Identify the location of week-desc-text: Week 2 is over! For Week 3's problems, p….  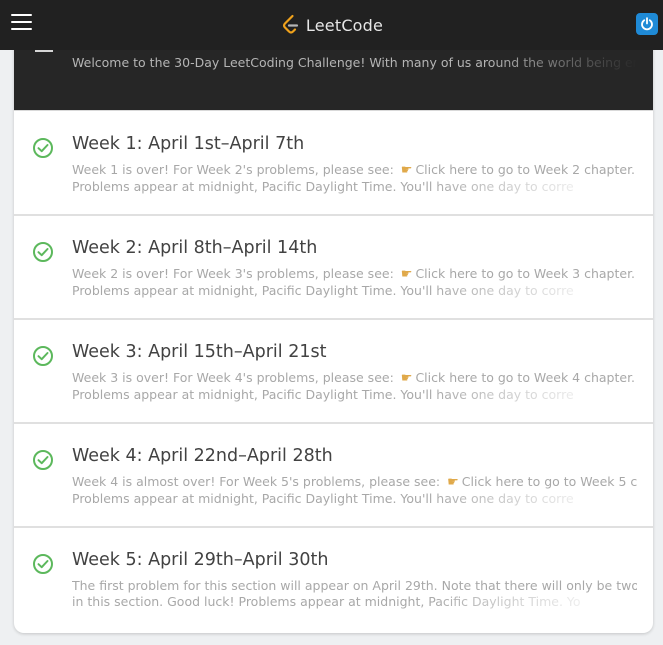
(233, 273).